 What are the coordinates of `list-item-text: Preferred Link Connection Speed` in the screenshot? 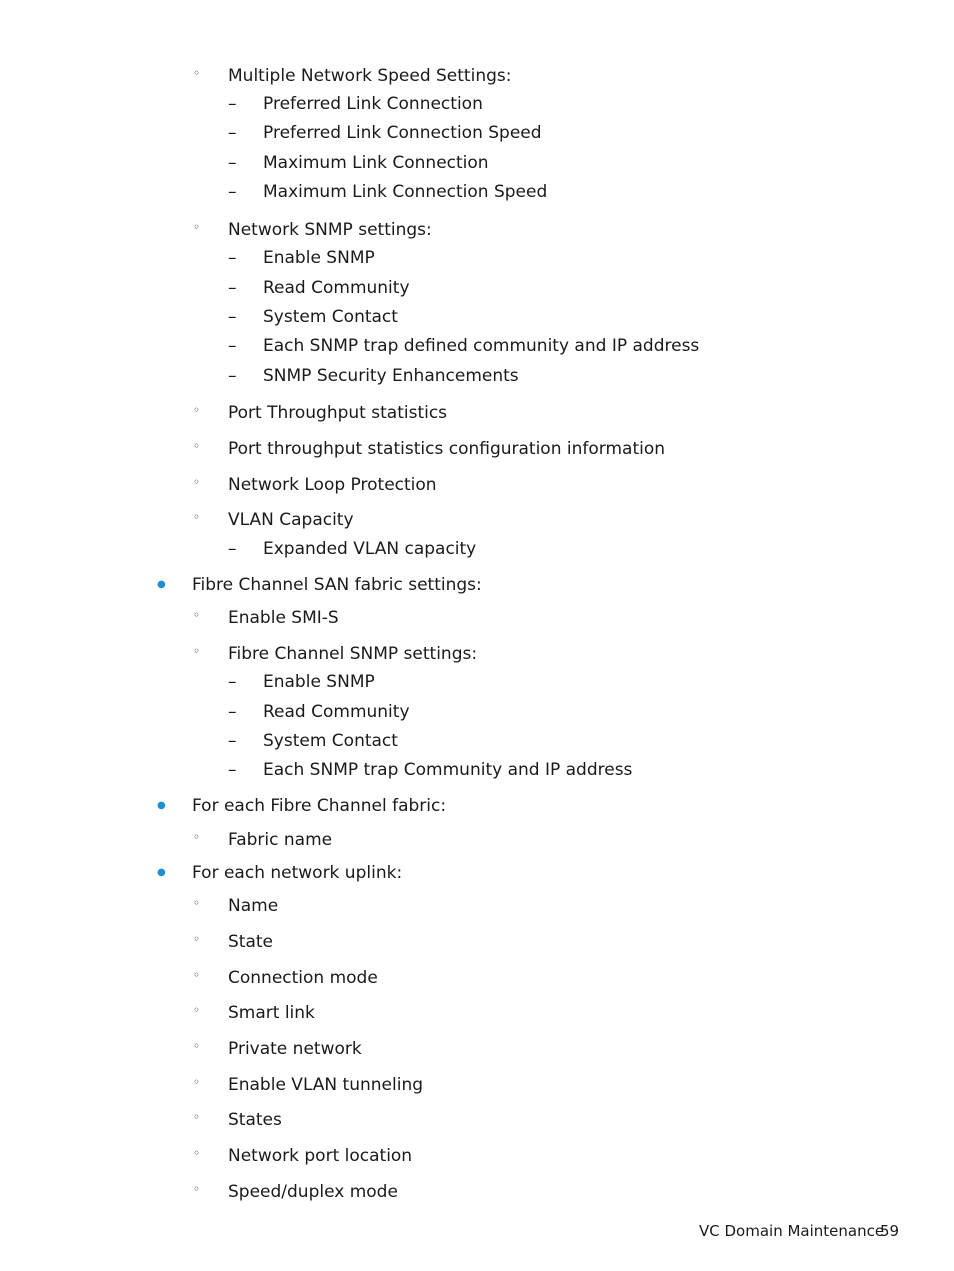 It's located at (402, 133).